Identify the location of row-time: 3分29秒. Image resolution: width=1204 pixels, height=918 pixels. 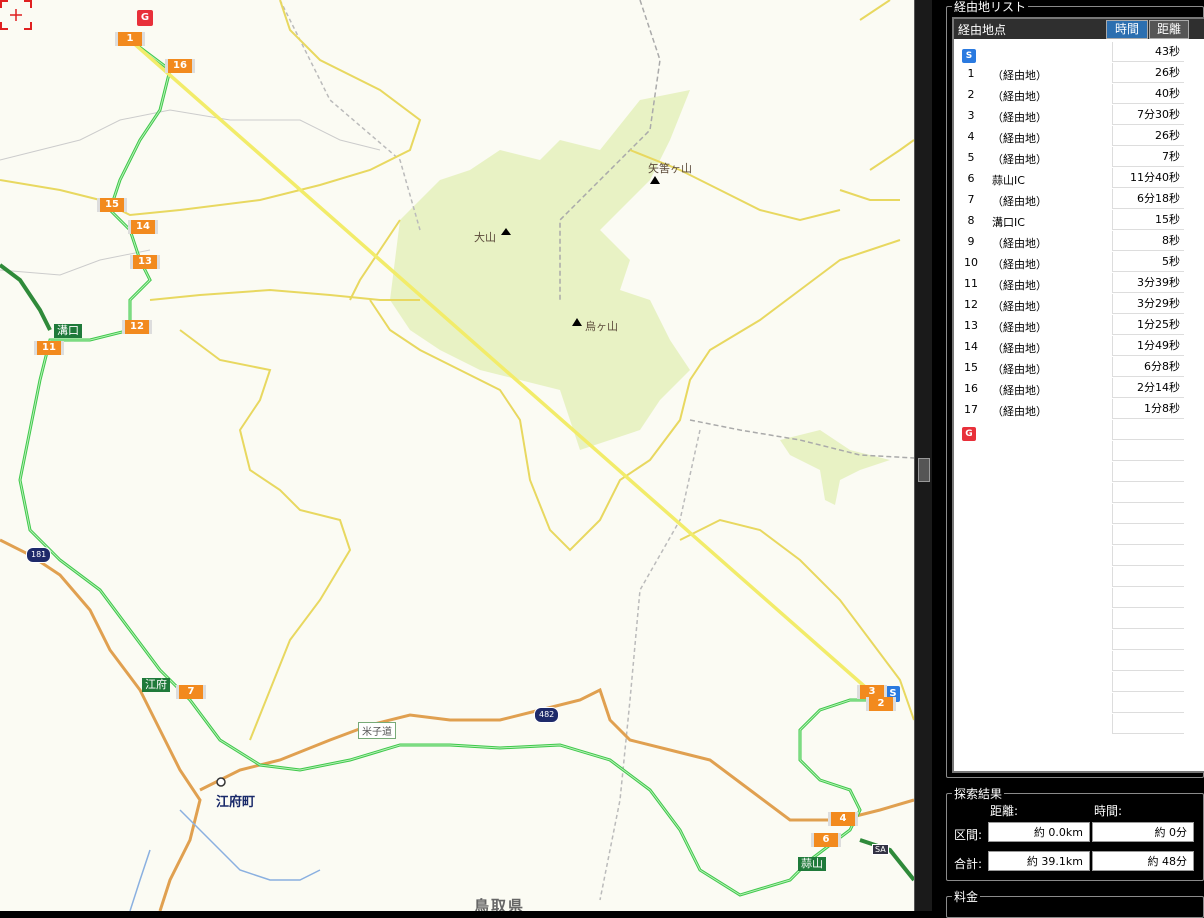
(1148, 304).